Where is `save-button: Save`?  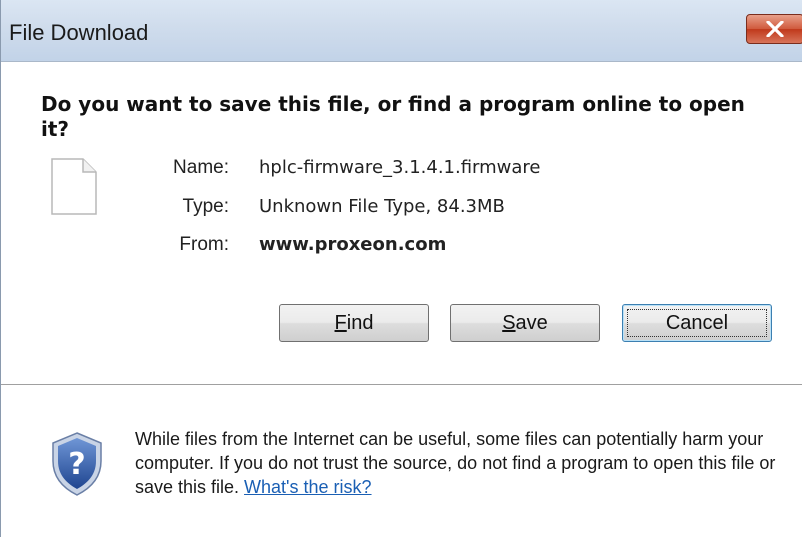
save-button: Save is located at coordinates (525, 323).